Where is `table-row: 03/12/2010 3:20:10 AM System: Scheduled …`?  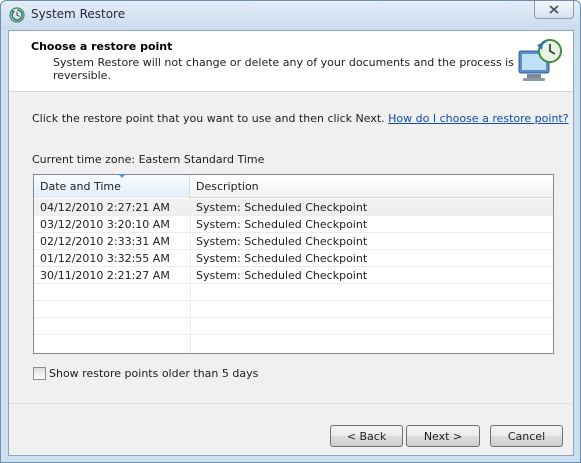 table-row: 03/12/2010 3:20:10 AM System: Scheduled … is located at coordinates (293, 224).